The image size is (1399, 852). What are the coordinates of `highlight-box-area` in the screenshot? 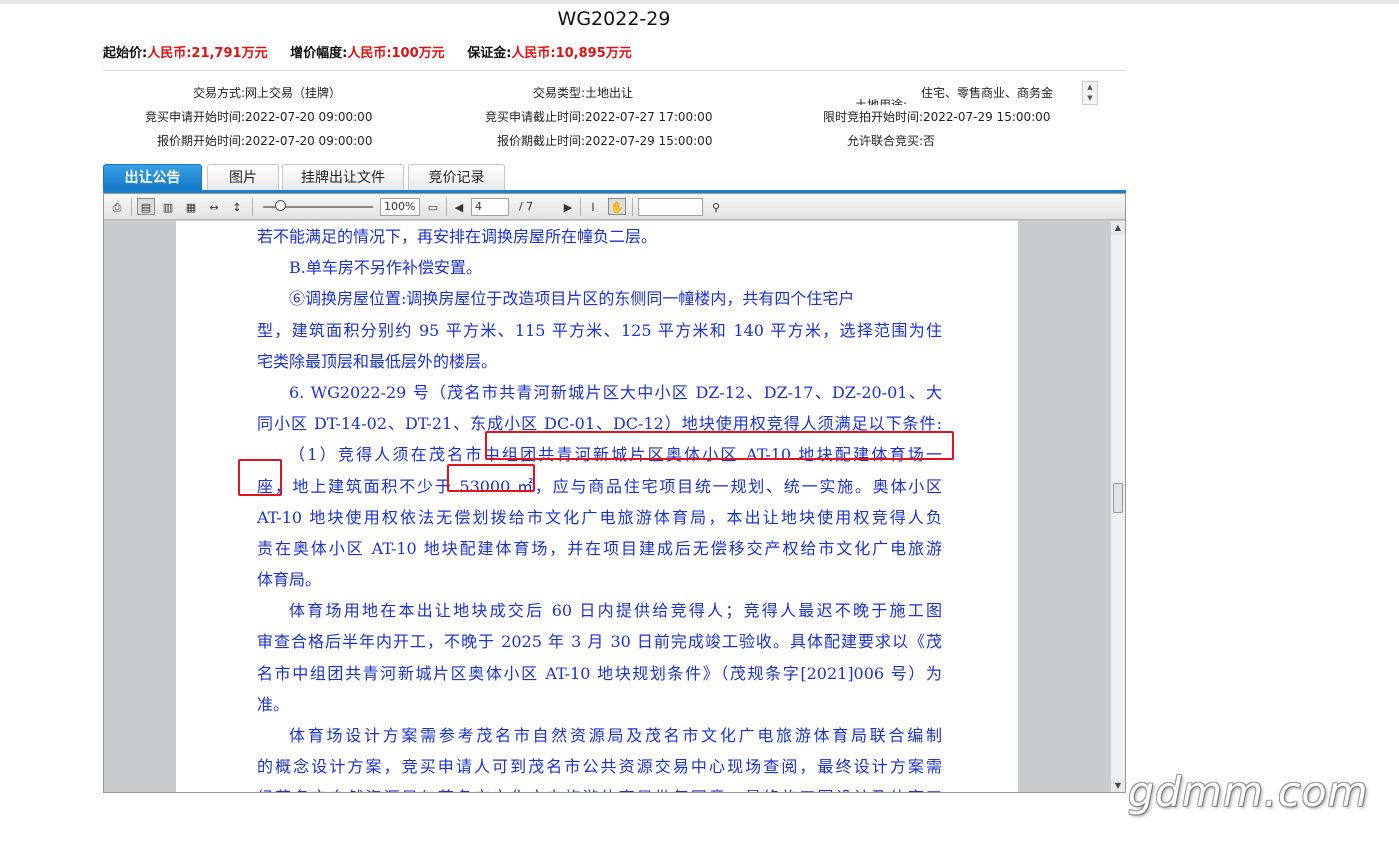 It's located at (491, 478).